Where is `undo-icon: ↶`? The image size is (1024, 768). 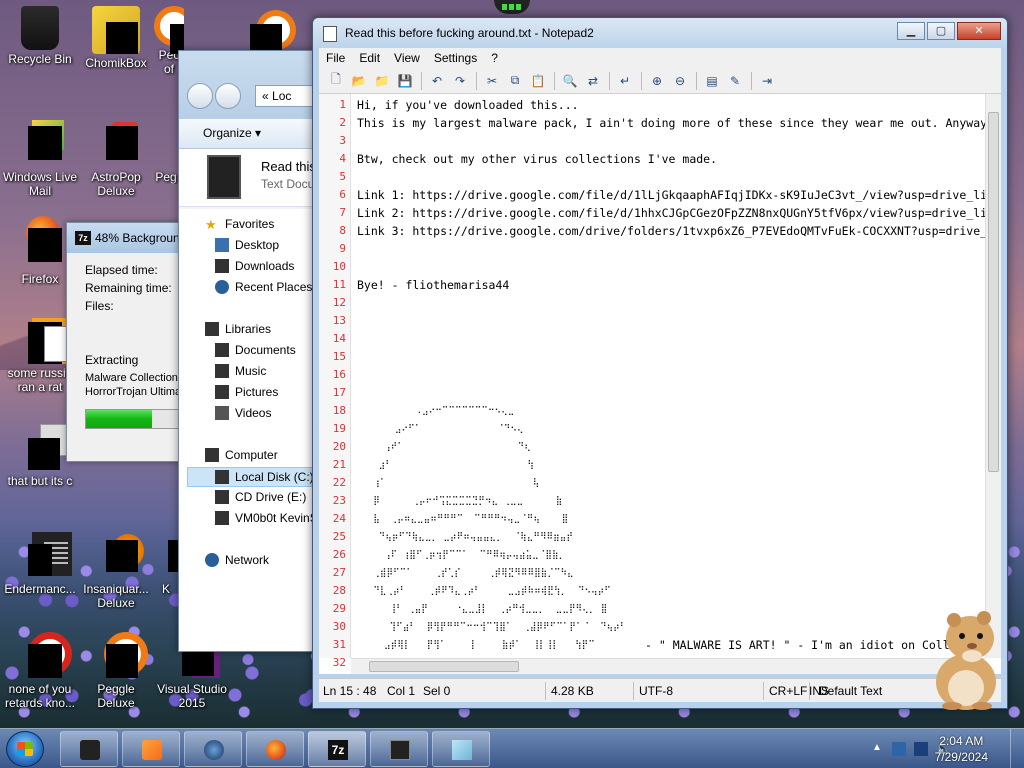 undo-icon: ↶ is located at coordinates (437, 81).